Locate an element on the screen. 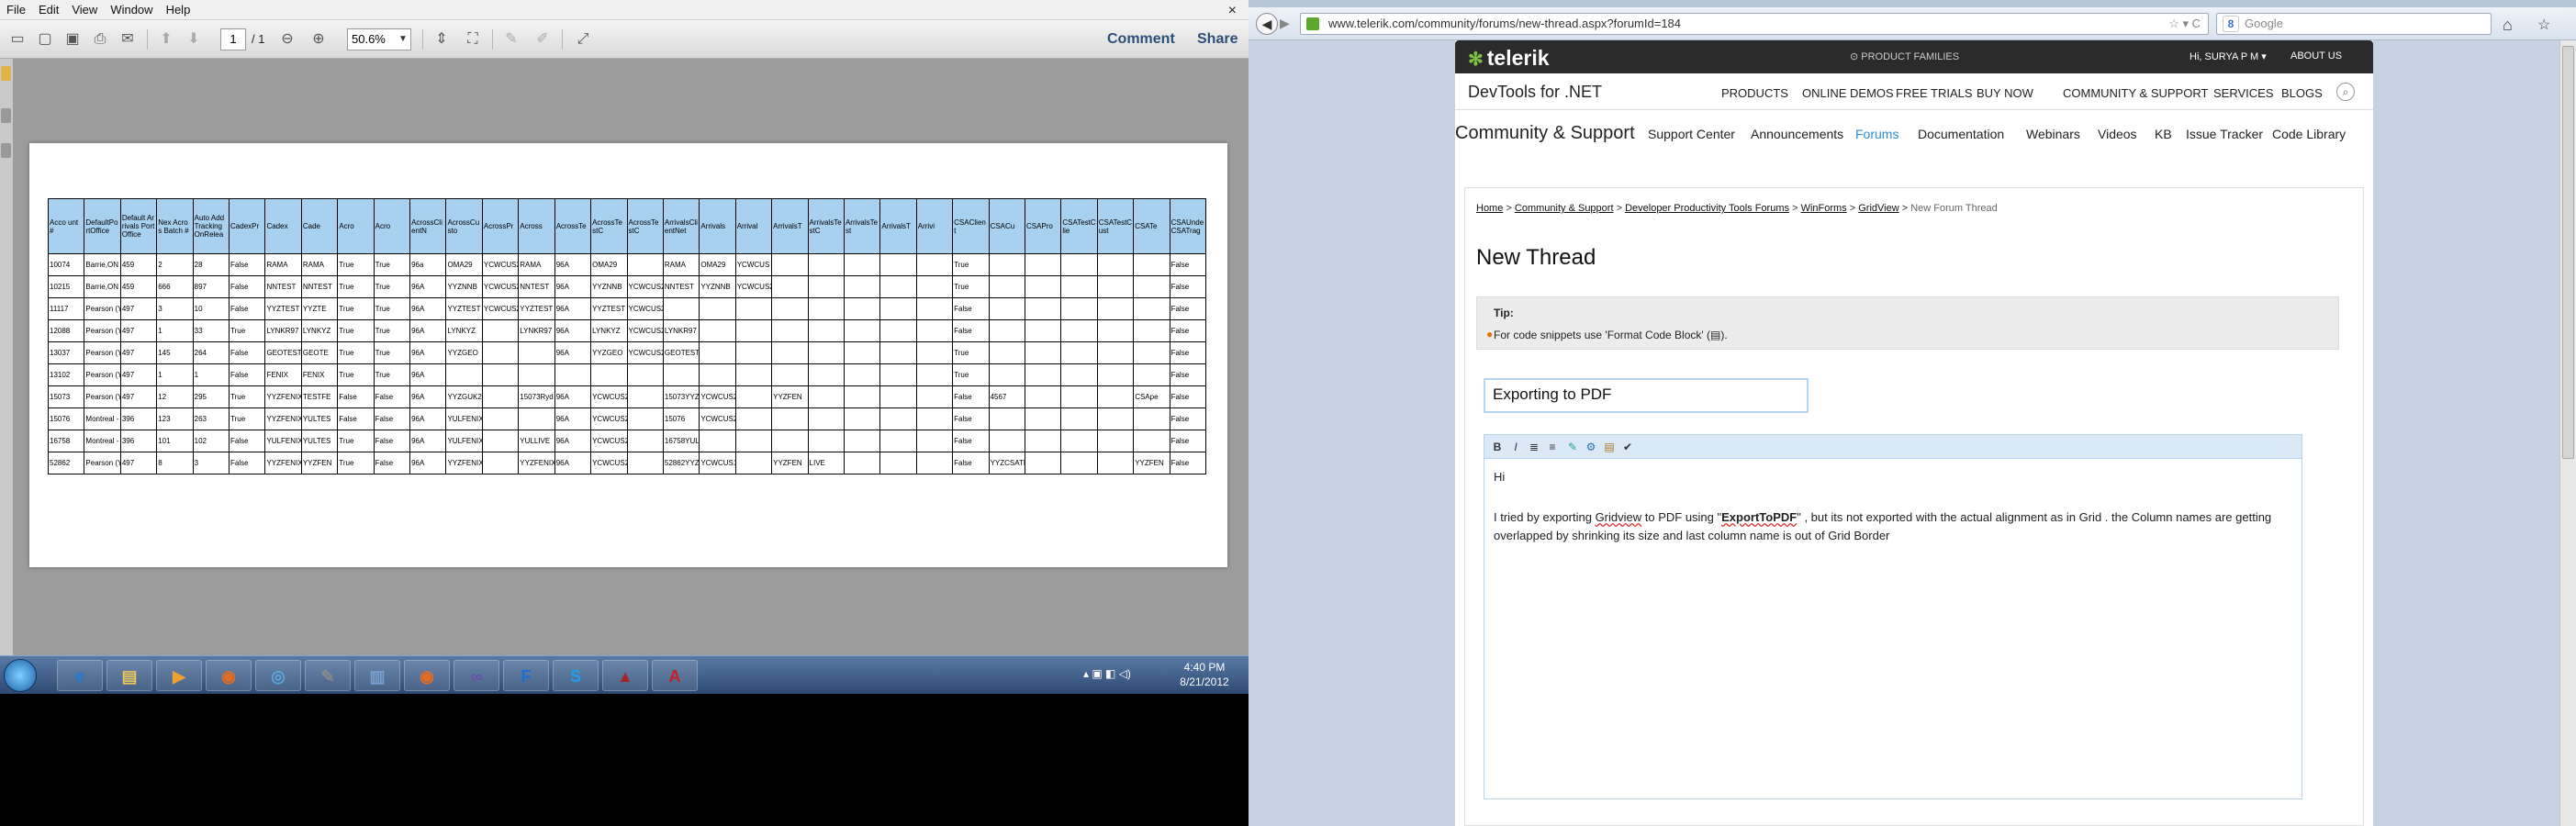  about-us-link: ABOUT US is located at coordinates (2316, 55).